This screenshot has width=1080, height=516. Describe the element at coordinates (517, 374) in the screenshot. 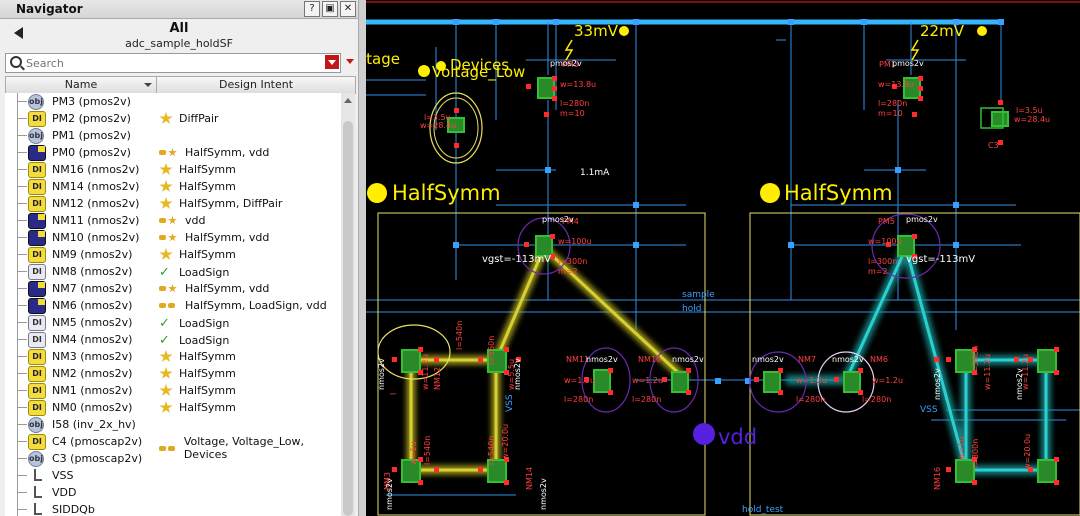

I see `nm-mid-type: nmos2v` at that location.